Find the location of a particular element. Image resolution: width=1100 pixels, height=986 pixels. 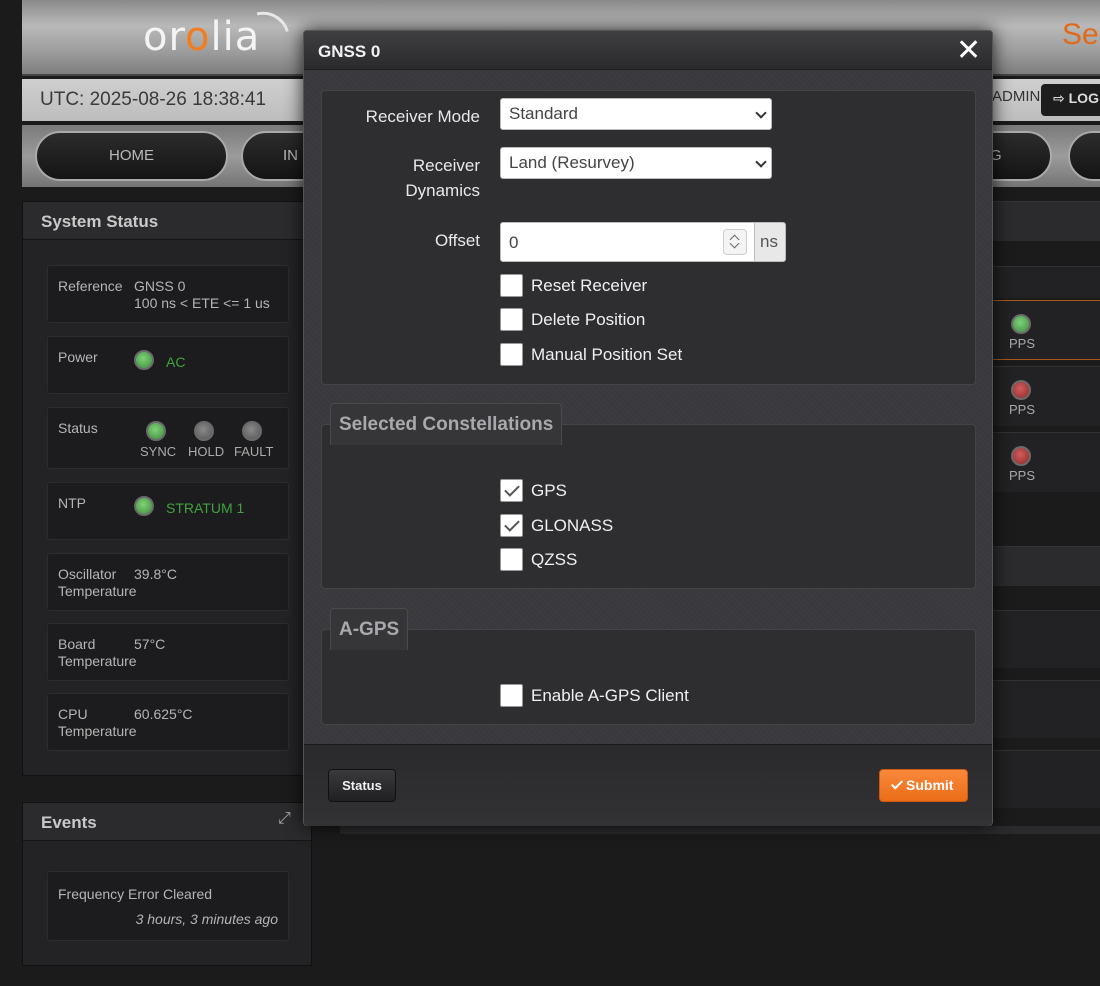

qzss-checkbox is located at coordinates (511, 559).